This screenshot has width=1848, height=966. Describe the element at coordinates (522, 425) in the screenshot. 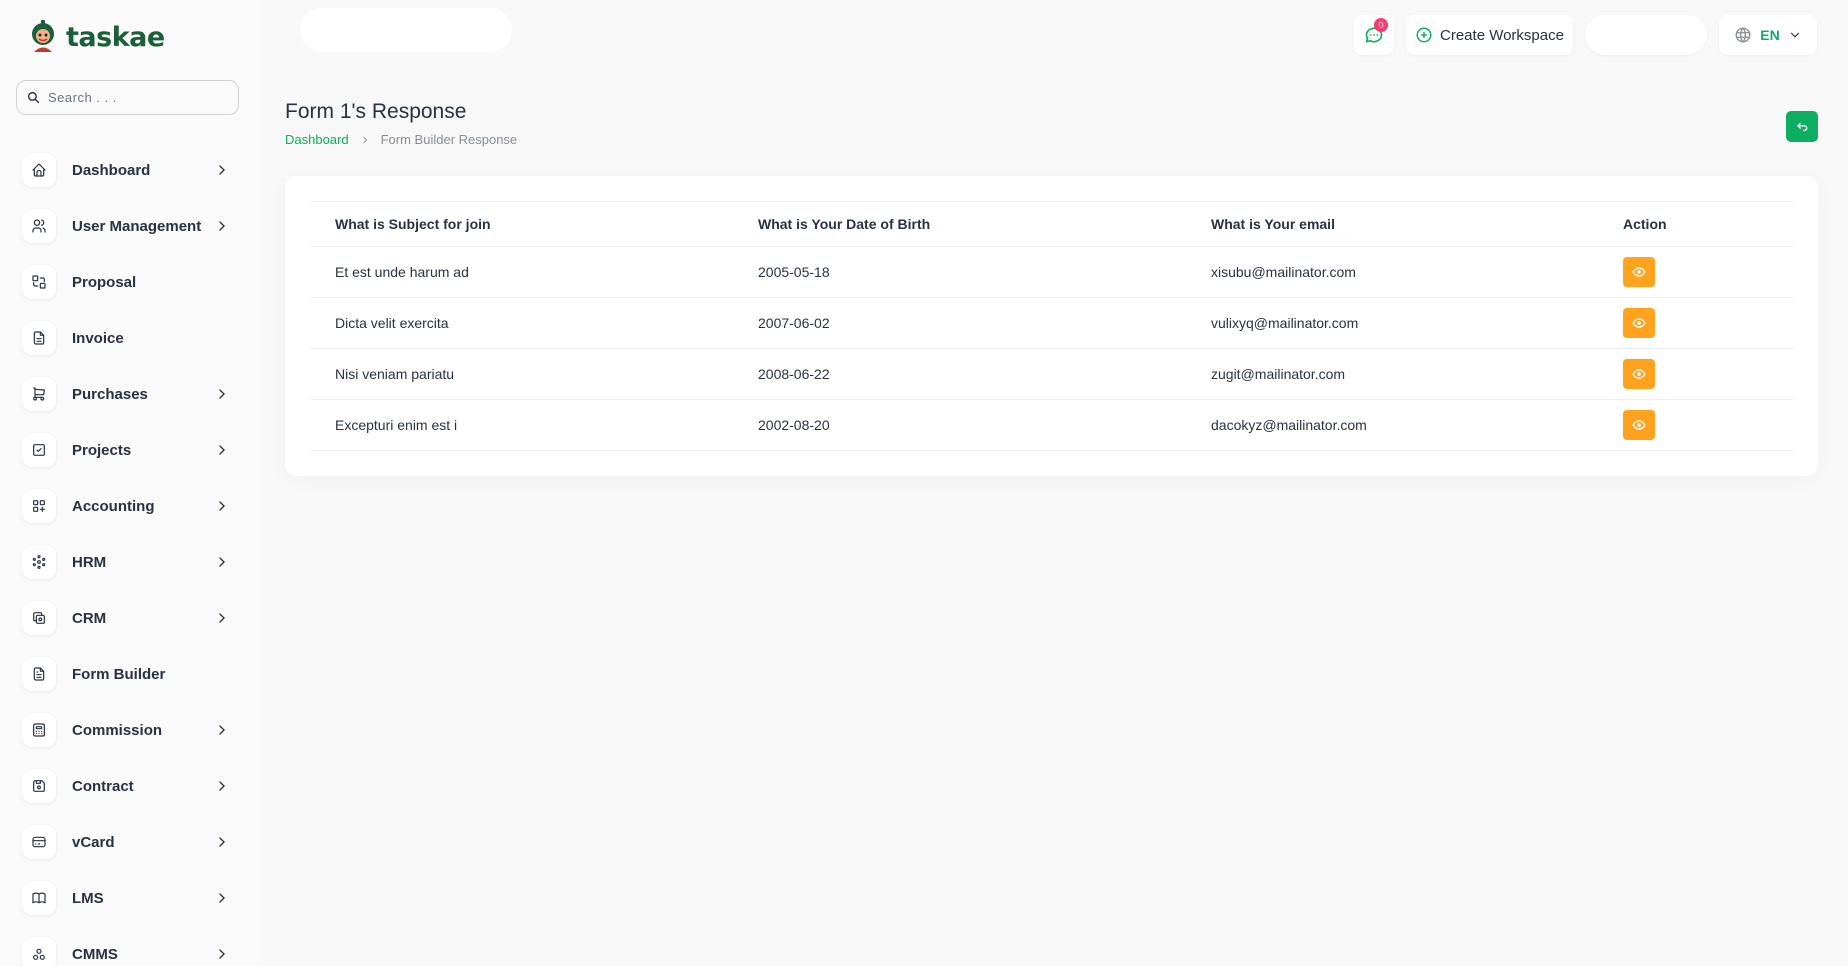

I see `cell-subject: Excepturi enim est i` at that location.